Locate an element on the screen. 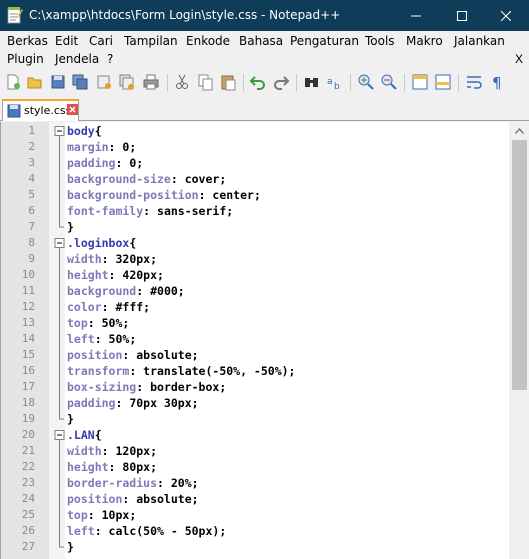 Image resolution: width=529 pixels, height=559 pixels. cut-icon is located at coordinates (182, 82).